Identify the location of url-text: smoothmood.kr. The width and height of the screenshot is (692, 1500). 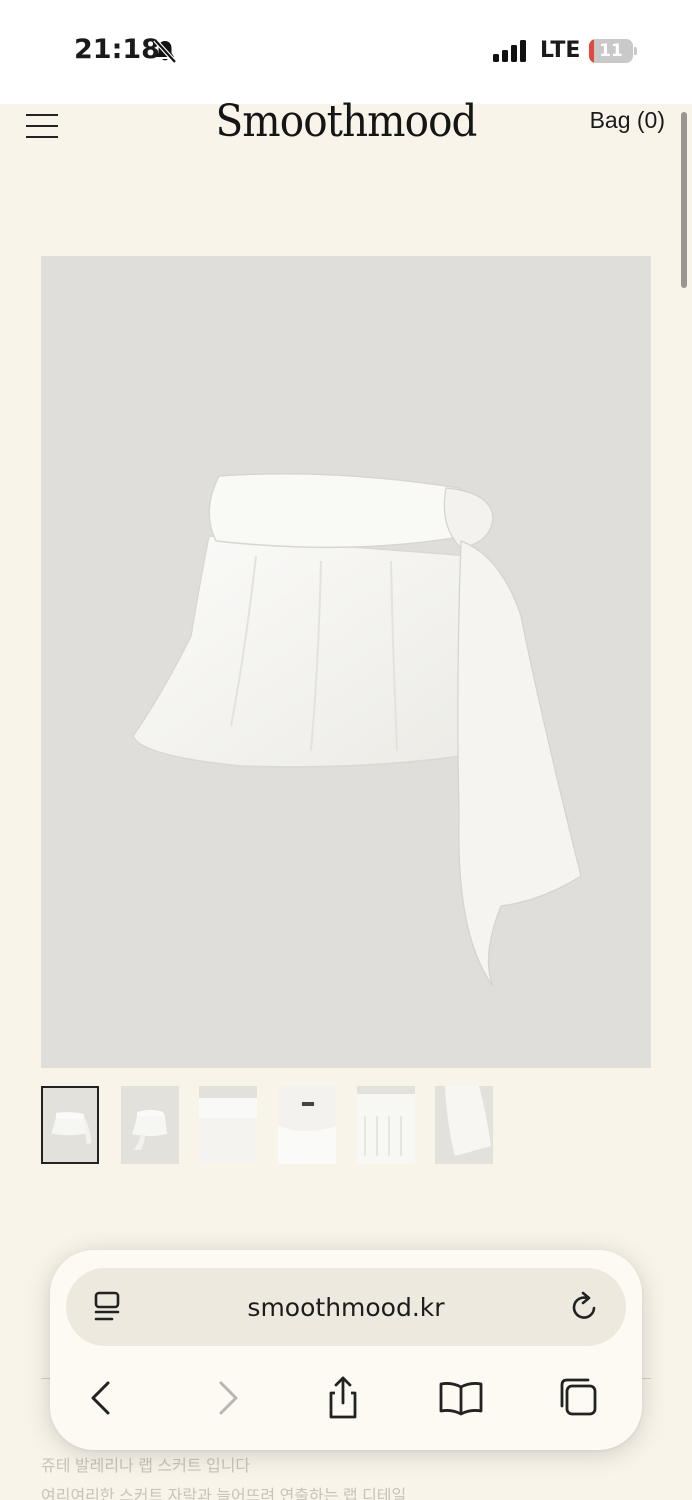
(346, 1307).